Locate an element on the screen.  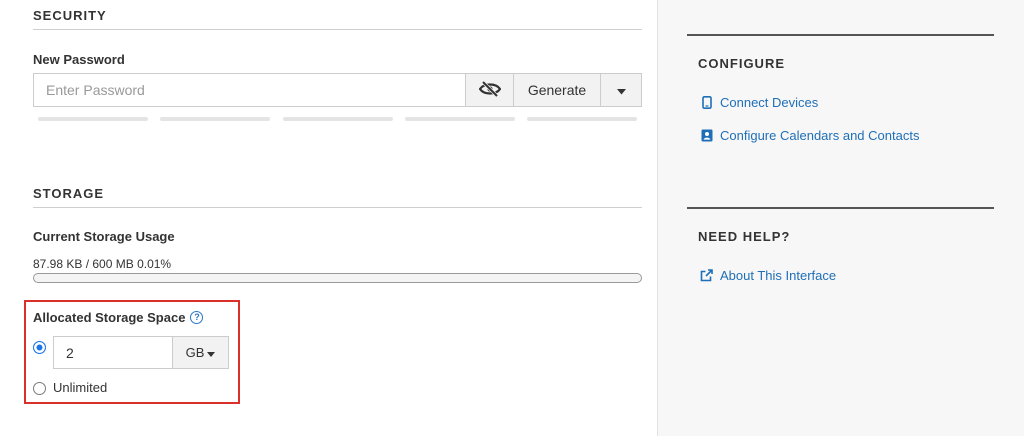
help-circle-icon: ? is located at coordinates (197, 317).